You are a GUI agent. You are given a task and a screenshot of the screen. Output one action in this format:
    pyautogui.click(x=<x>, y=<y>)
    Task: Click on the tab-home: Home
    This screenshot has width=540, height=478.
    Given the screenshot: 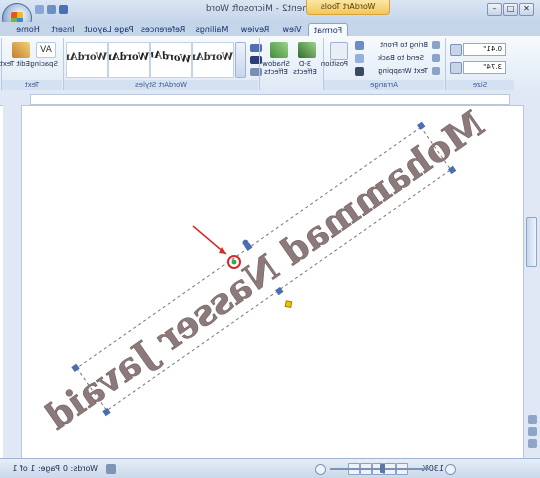 What is the action you would take?
    pyautogui.click(x=28, y=29)
    